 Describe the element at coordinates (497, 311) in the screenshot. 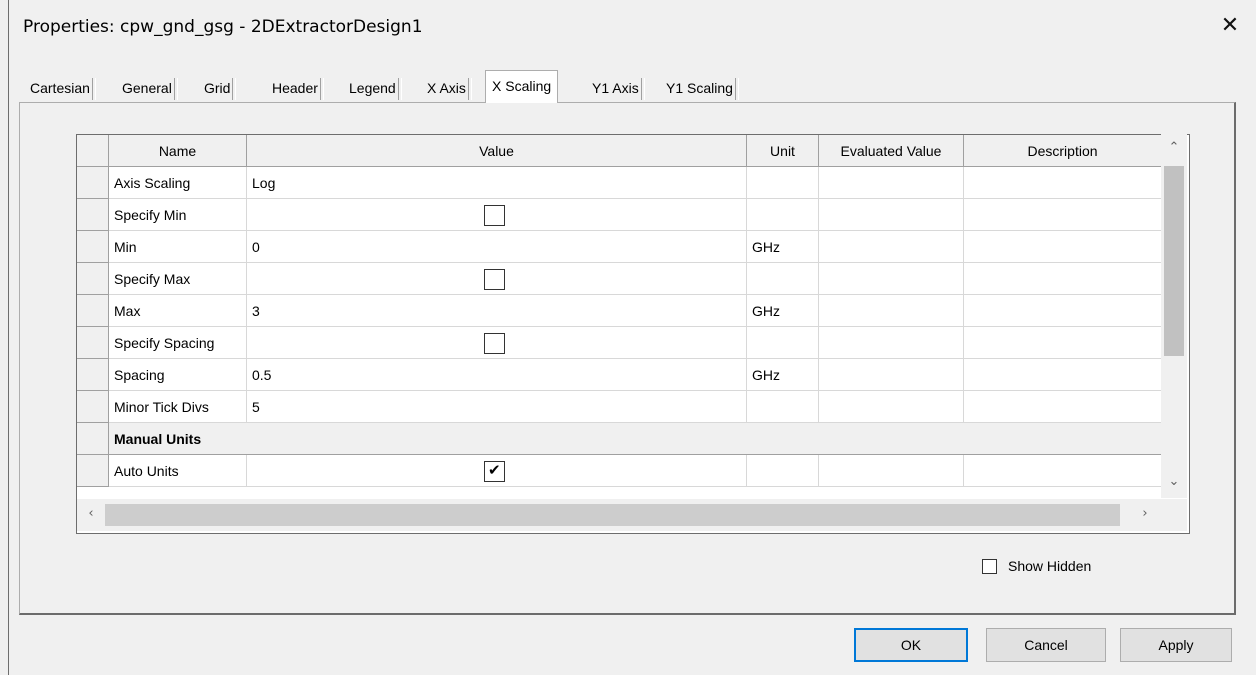

I see `row-value-max: 3` at that location.